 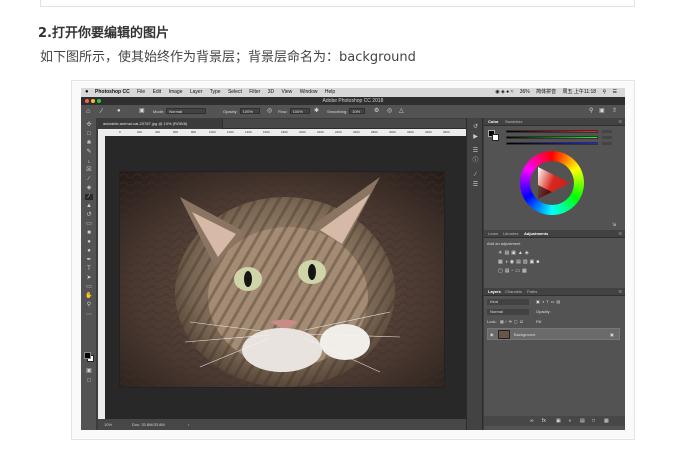 I want to click on adjustment-icons-row-1: ☀▤▣▲◈, so click(x=514, y=253).